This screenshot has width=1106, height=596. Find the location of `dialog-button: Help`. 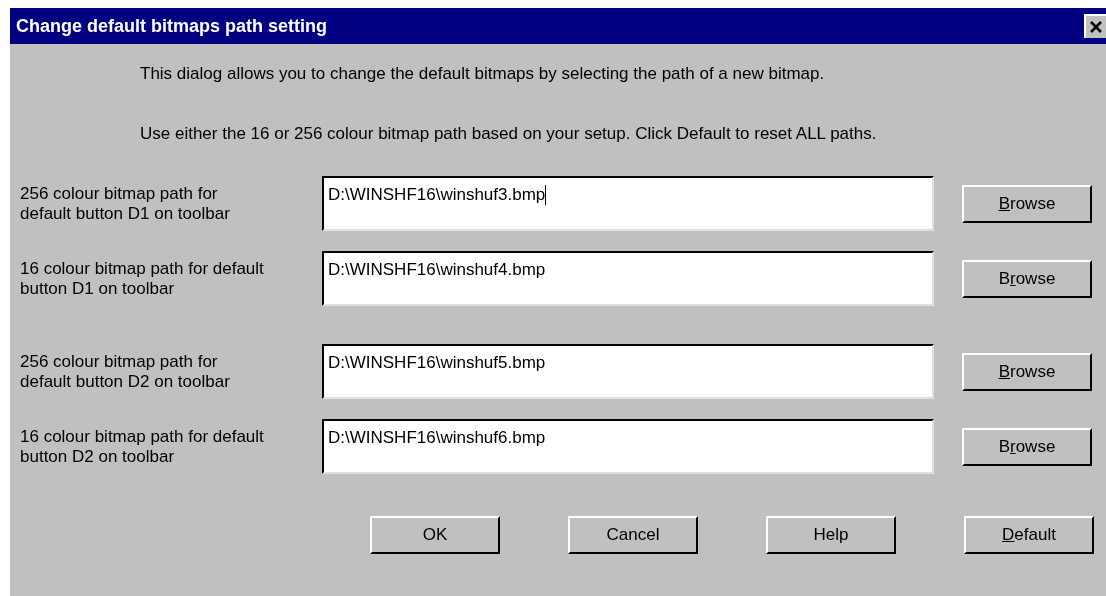

dialog-button: Help is located at coordinates (831, 535).